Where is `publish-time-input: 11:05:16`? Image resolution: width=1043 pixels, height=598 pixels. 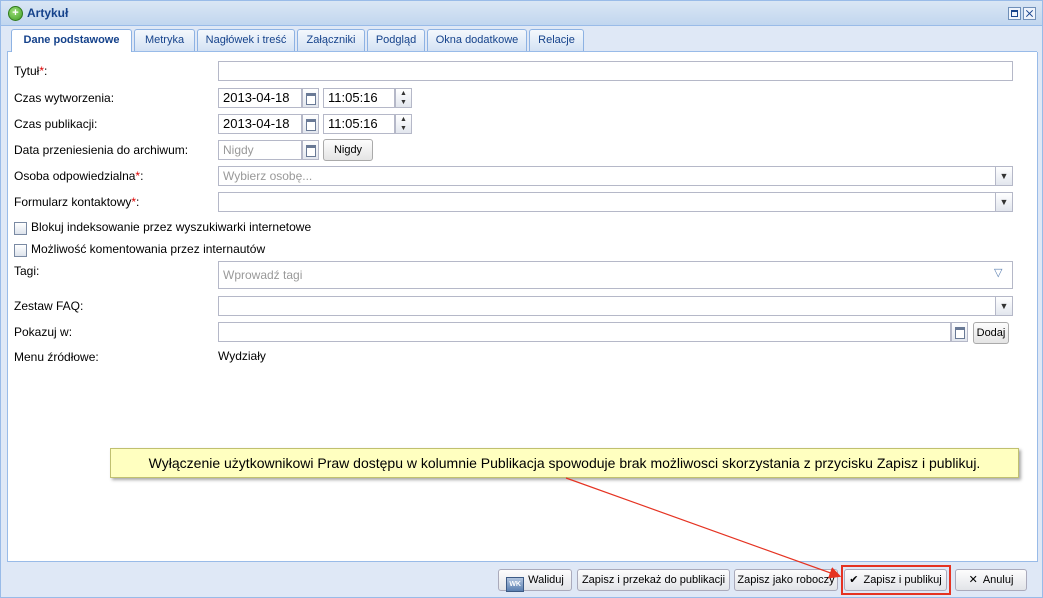
publish-time-input: 11:05:16 is located at coordinates (359, 124).